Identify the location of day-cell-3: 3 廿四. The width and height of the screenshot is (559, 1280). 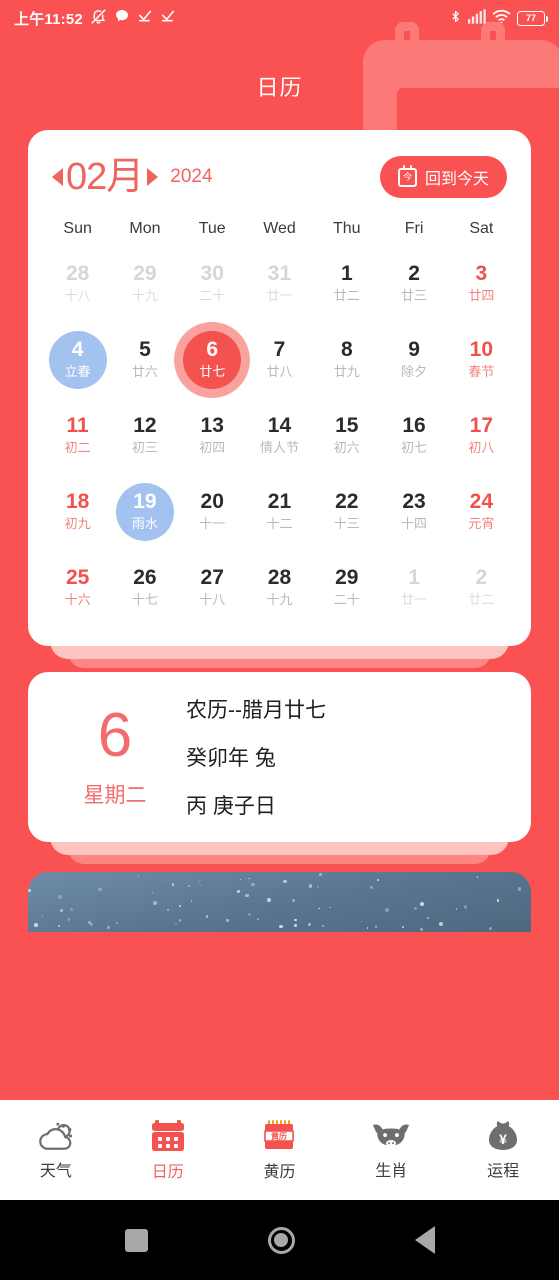
(481, 284).